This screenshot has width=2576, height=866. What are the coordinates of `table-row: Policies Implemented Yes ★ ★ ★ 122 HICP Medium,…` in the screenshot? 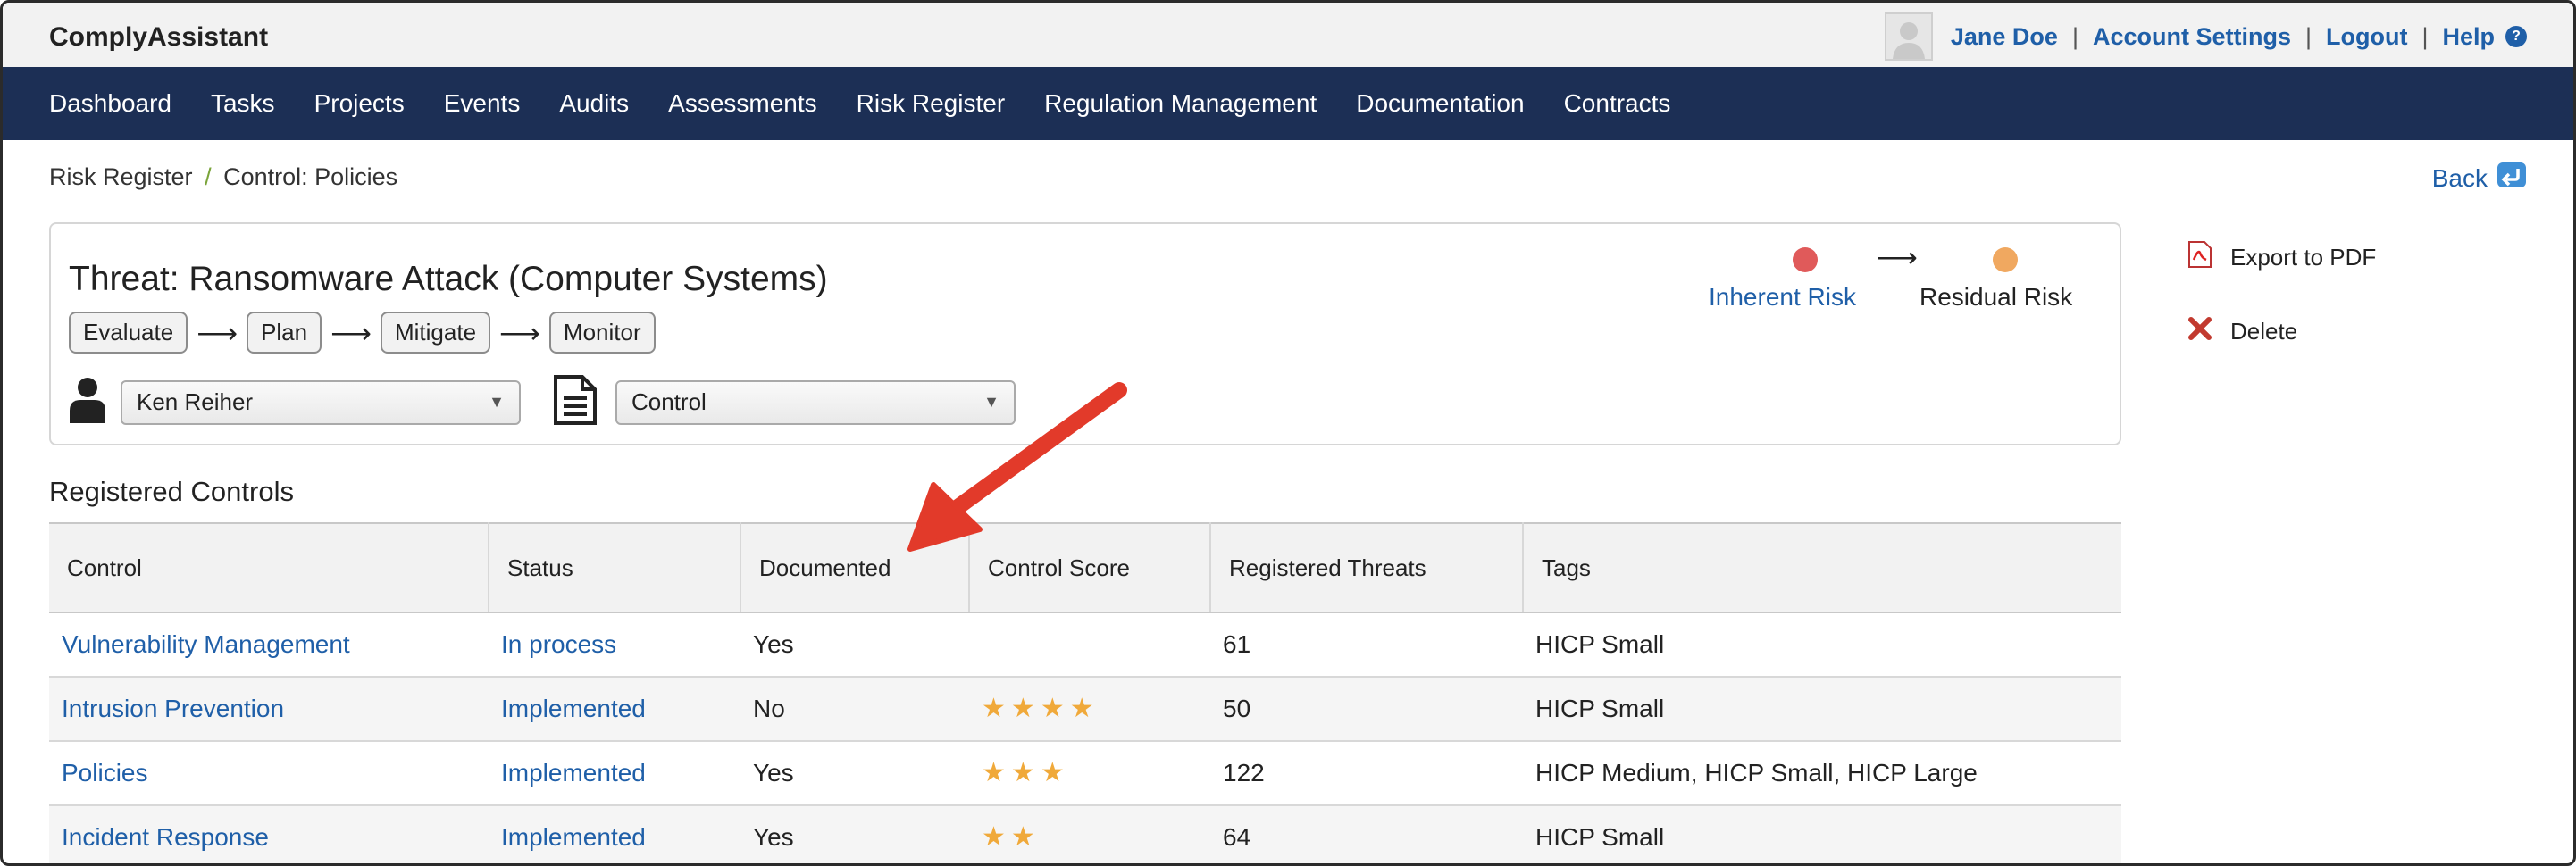 It's located at (1085, 773).